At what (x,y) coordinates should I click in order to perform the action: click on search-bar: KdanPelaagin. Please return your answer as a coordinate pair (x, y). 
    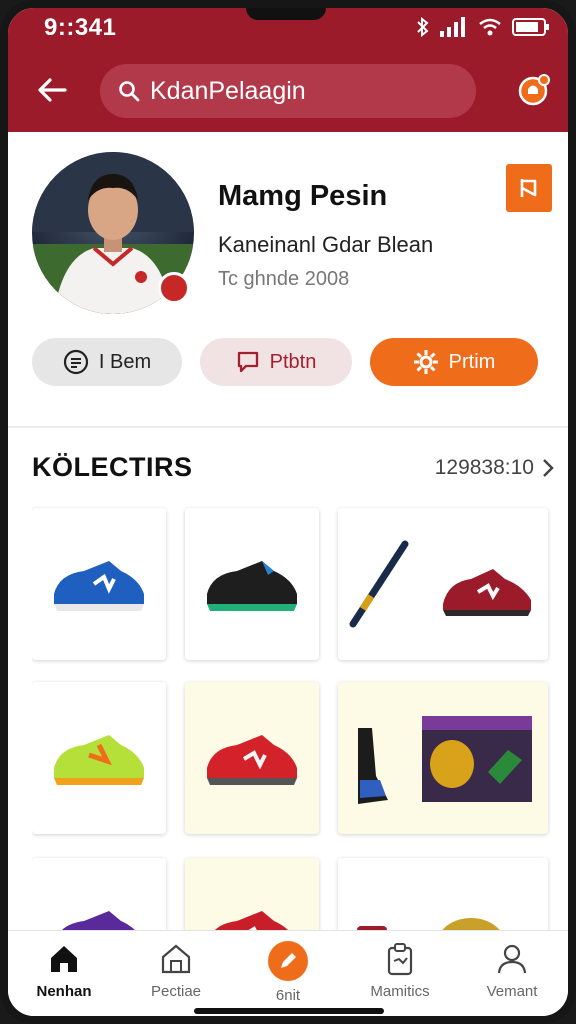
    Looking at the image, I should click on (288, 91).